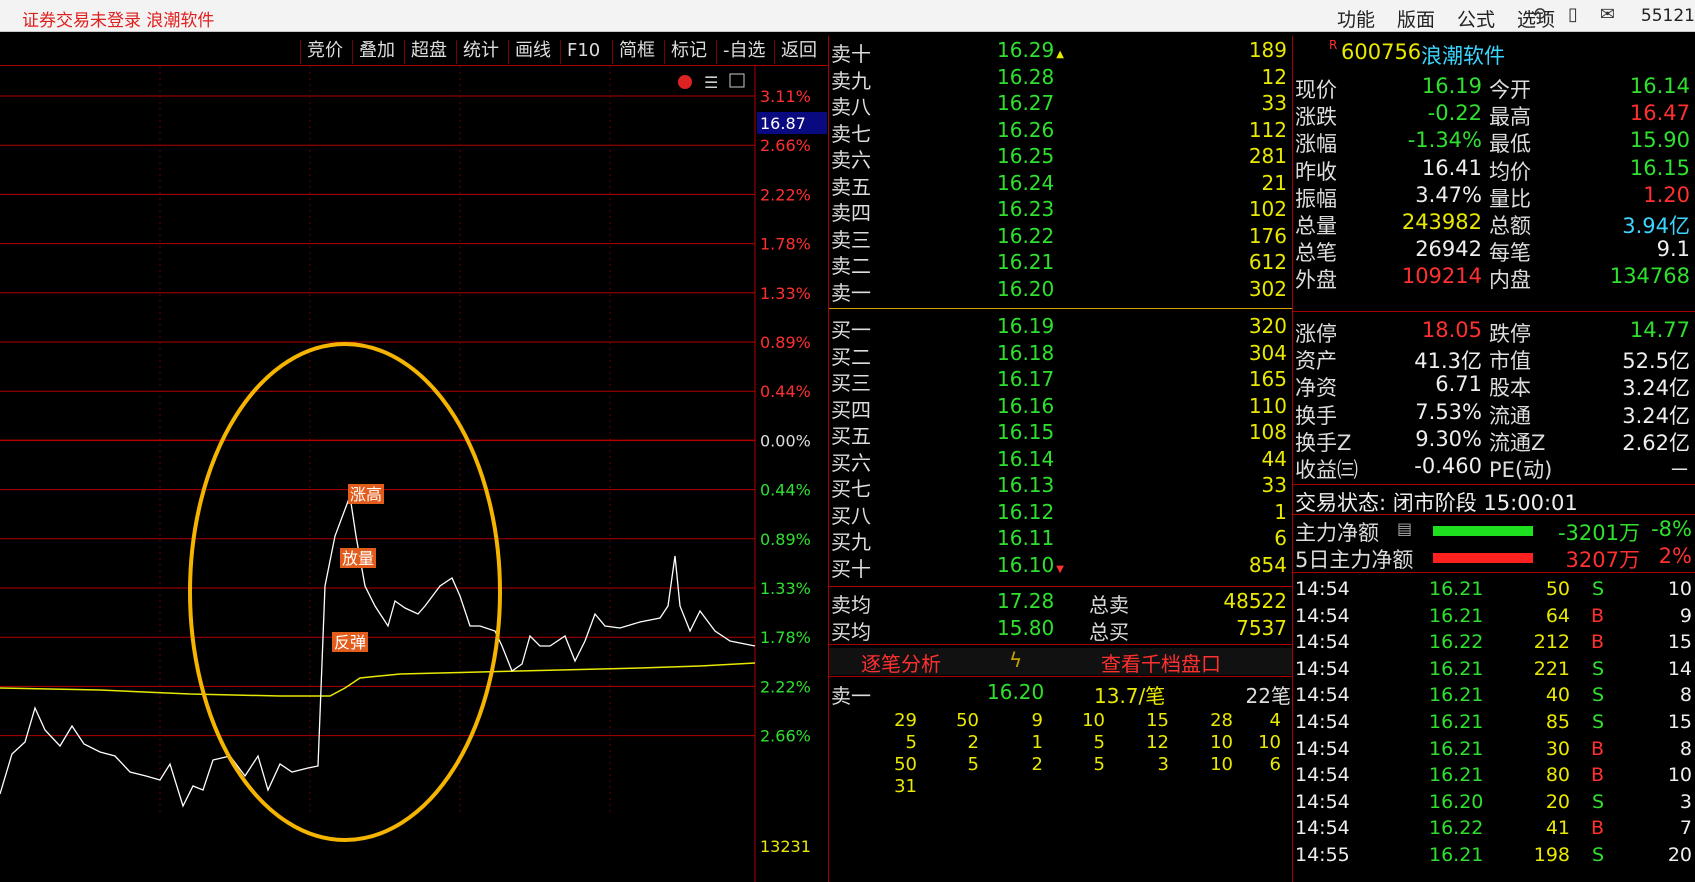 The image size is (1695, 882). What do you see at coordinates (1026, 601) in the screenshot?
I see `avg-ask-price: 17.28` at bounding box center [1026, 601].